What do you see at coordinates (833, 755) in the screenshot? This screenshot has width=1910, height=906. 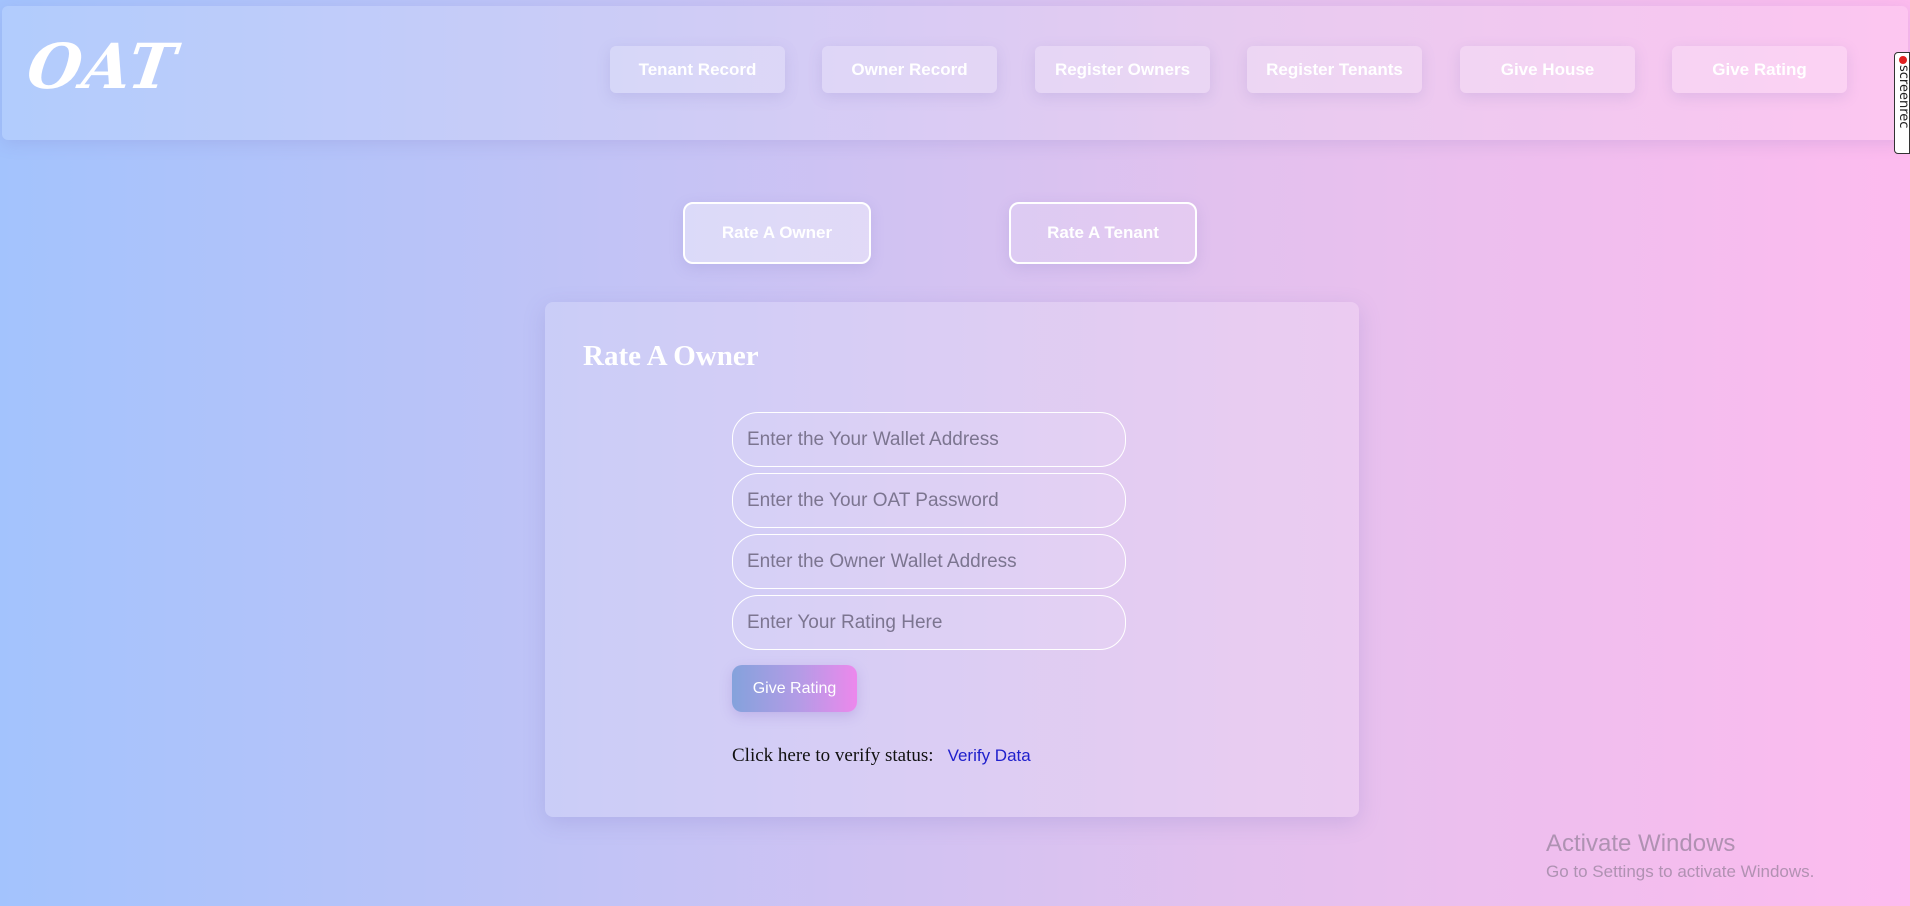 I see `verify-status-label: Click here to verify status:` at bounding box center [833, 755].